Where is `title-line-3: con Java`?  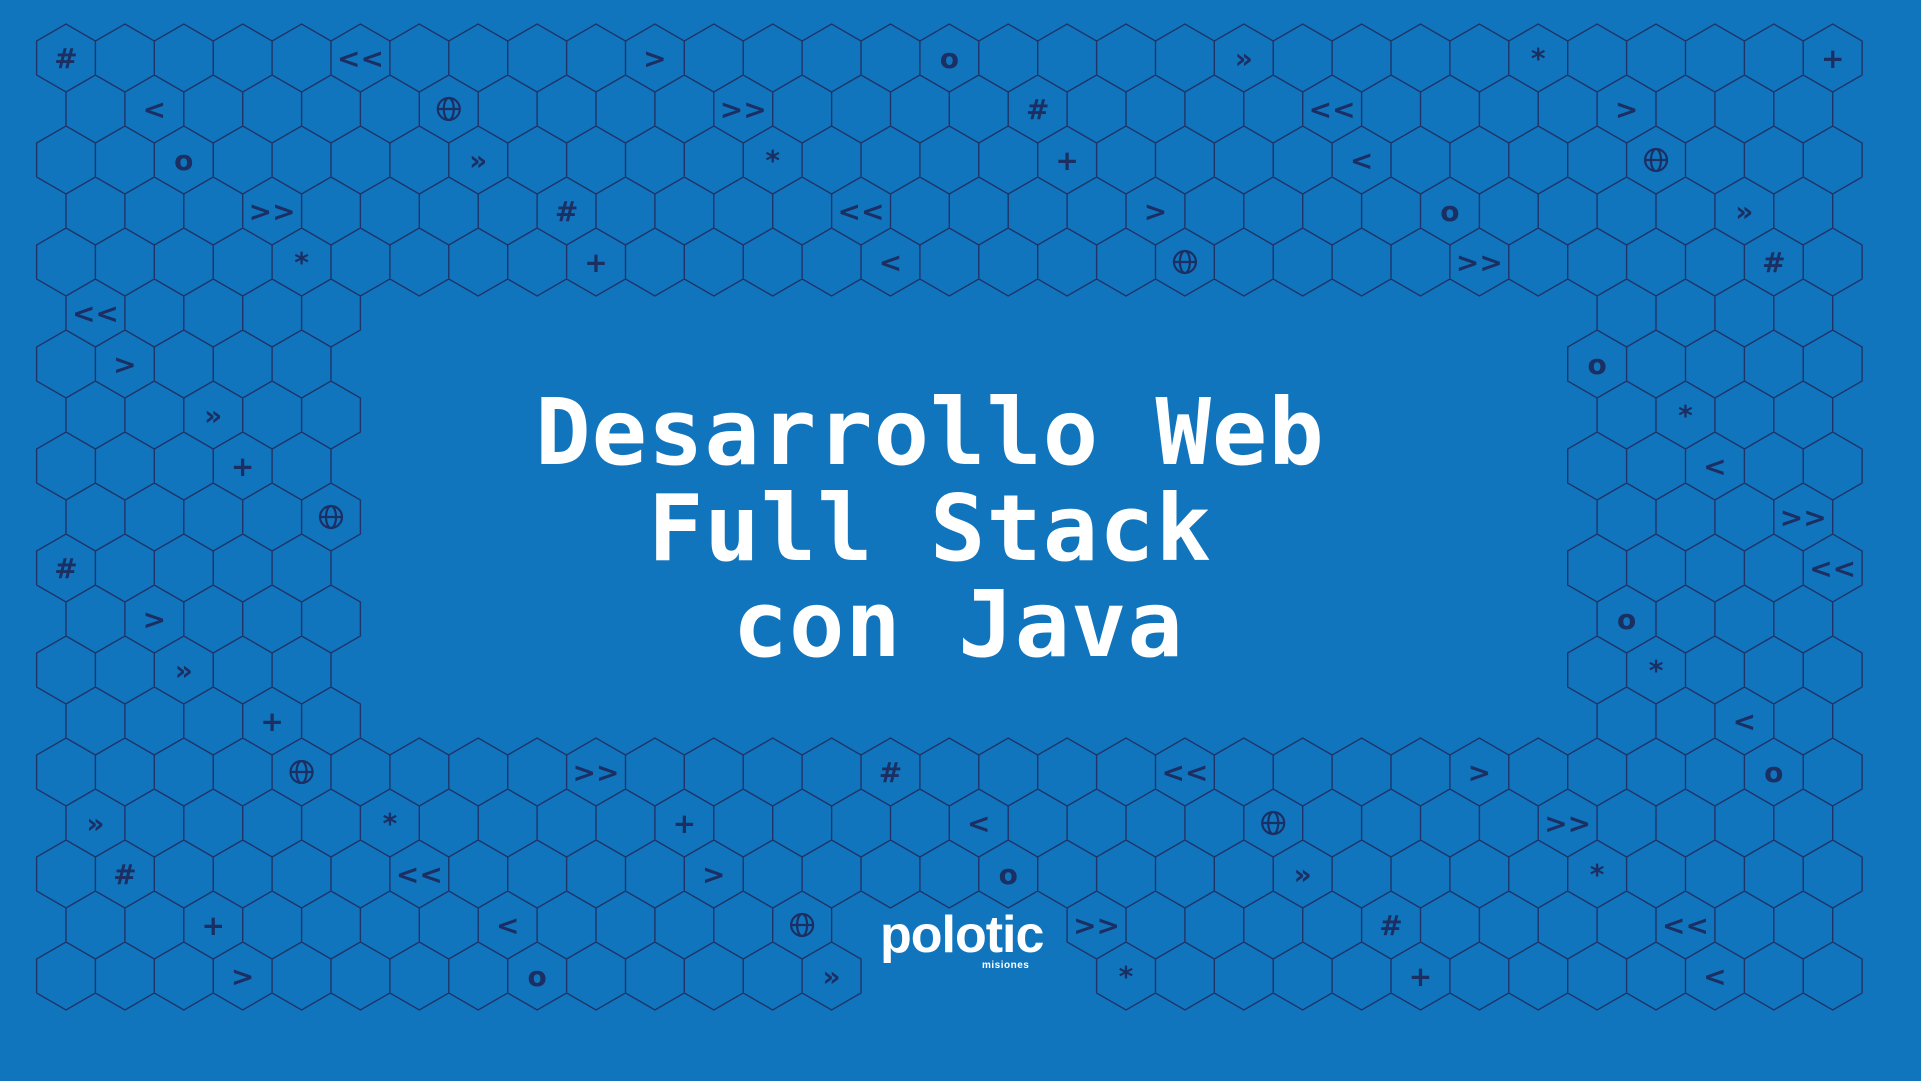
title-line-3: con Java is located at coordinates (930, 624).